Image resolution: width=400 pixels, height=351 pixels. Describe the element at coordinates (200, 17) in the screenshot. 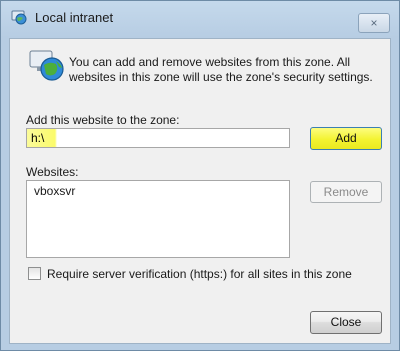

I see `title-bar: Local intranet ×` at that location.